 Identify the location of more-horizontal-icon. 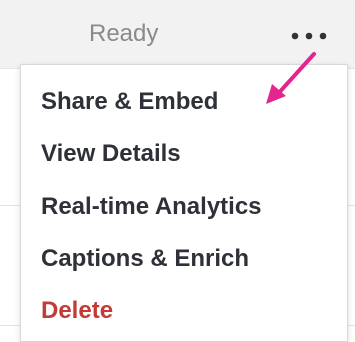
(309, 36).